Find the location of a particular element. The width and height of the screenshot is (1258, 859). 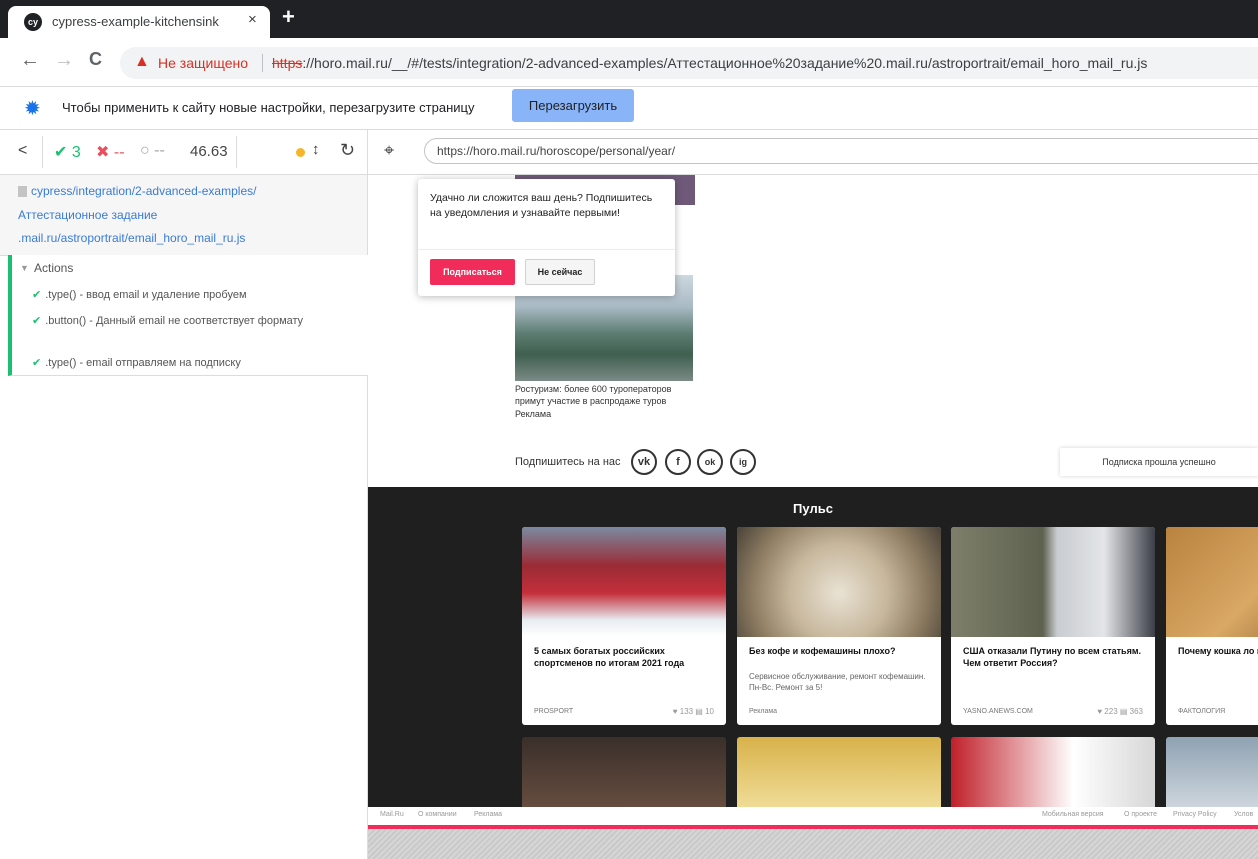

follow-label: Подпишитесь на нас is located at coordinates (568, 462).